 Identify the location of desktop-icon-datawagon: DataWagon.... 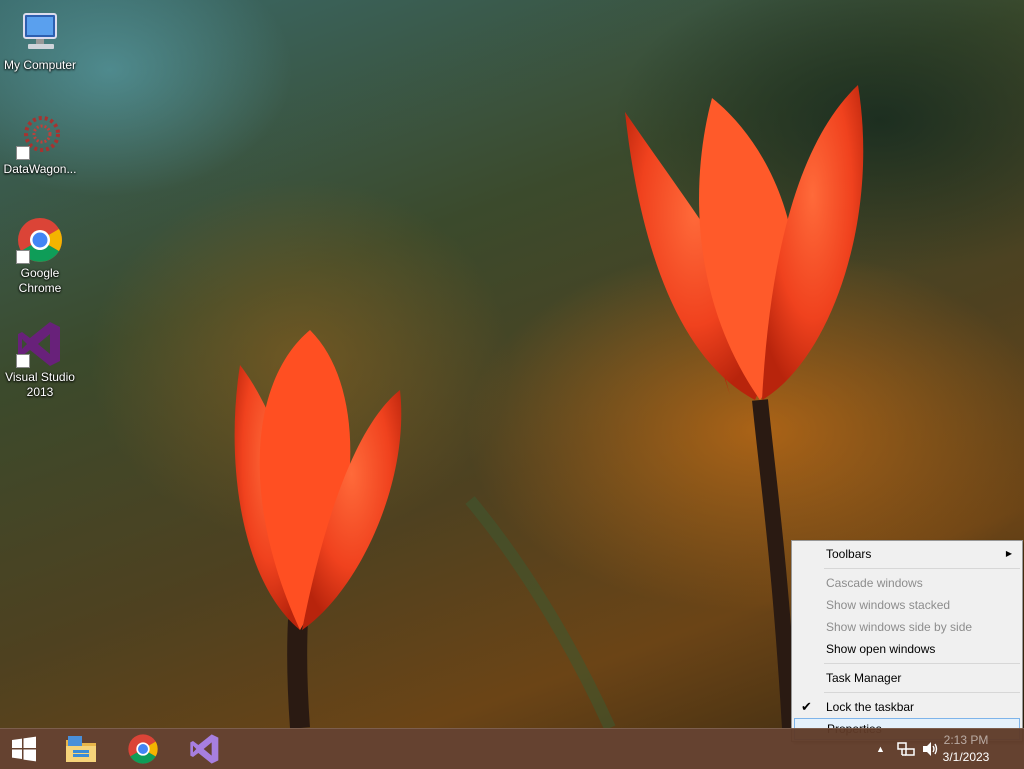
(40, 144).